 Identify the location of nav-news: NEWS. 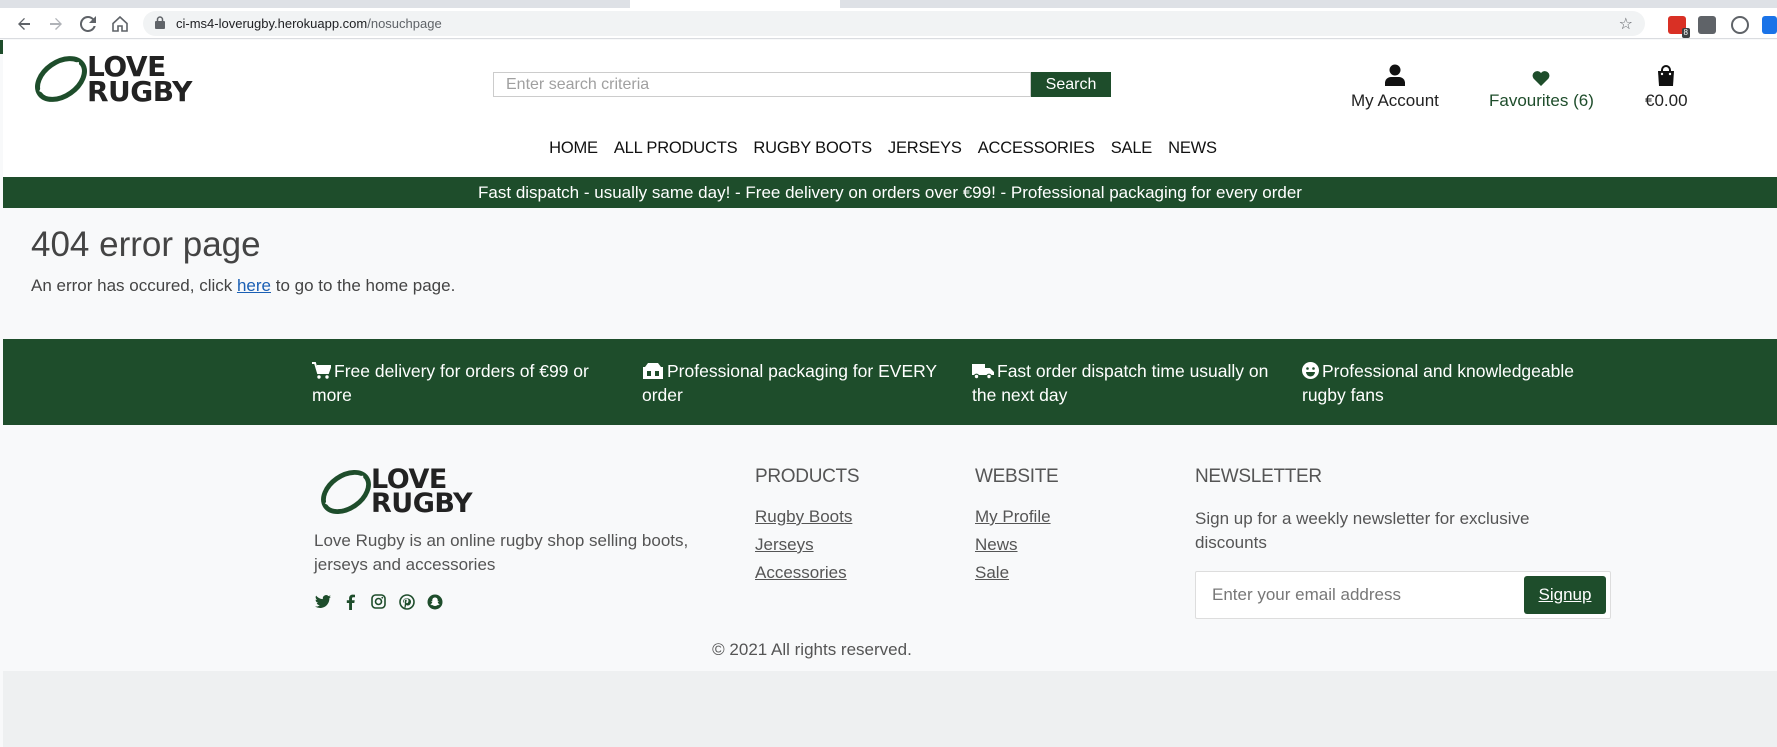
(1192, 148).